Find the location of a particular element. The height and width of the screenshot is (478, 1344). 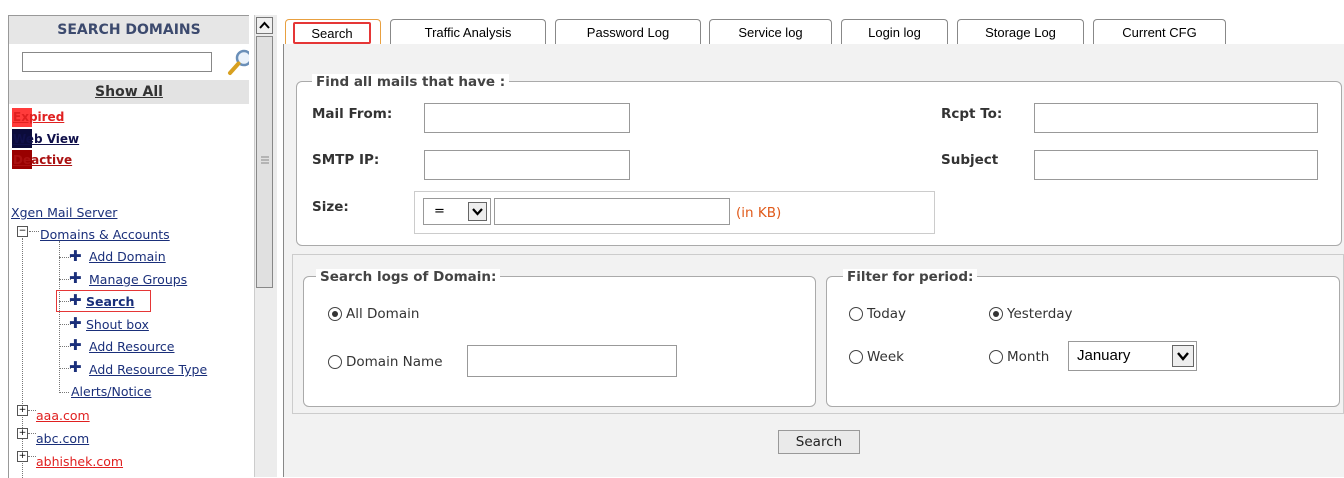

tab-current-cfg: Current CFG is located at coordinates (1159, 32).